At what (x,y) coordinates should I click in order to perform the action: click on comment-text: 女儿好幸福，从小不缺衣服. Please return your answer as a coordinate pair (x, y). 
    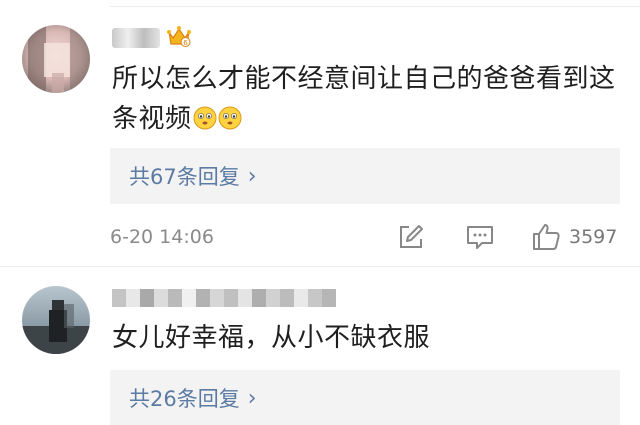
    Looking at the image, I should click on (372, 338).